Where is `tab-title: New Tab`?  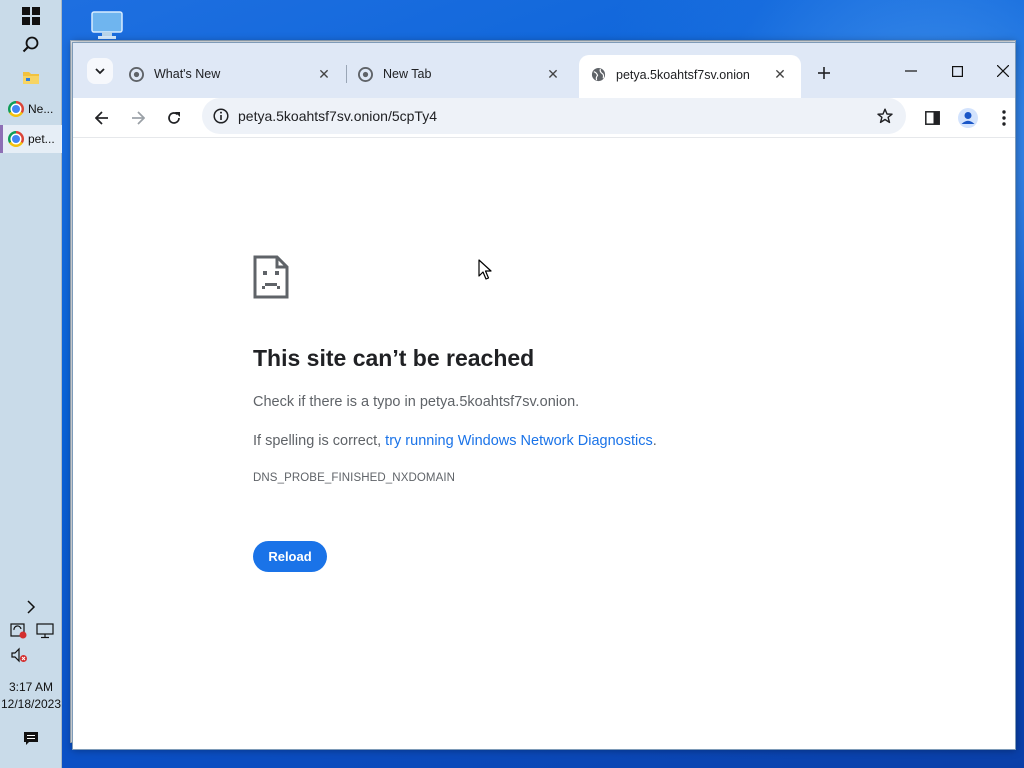 tab-title: New Tab is located at coordinates (407, 74).